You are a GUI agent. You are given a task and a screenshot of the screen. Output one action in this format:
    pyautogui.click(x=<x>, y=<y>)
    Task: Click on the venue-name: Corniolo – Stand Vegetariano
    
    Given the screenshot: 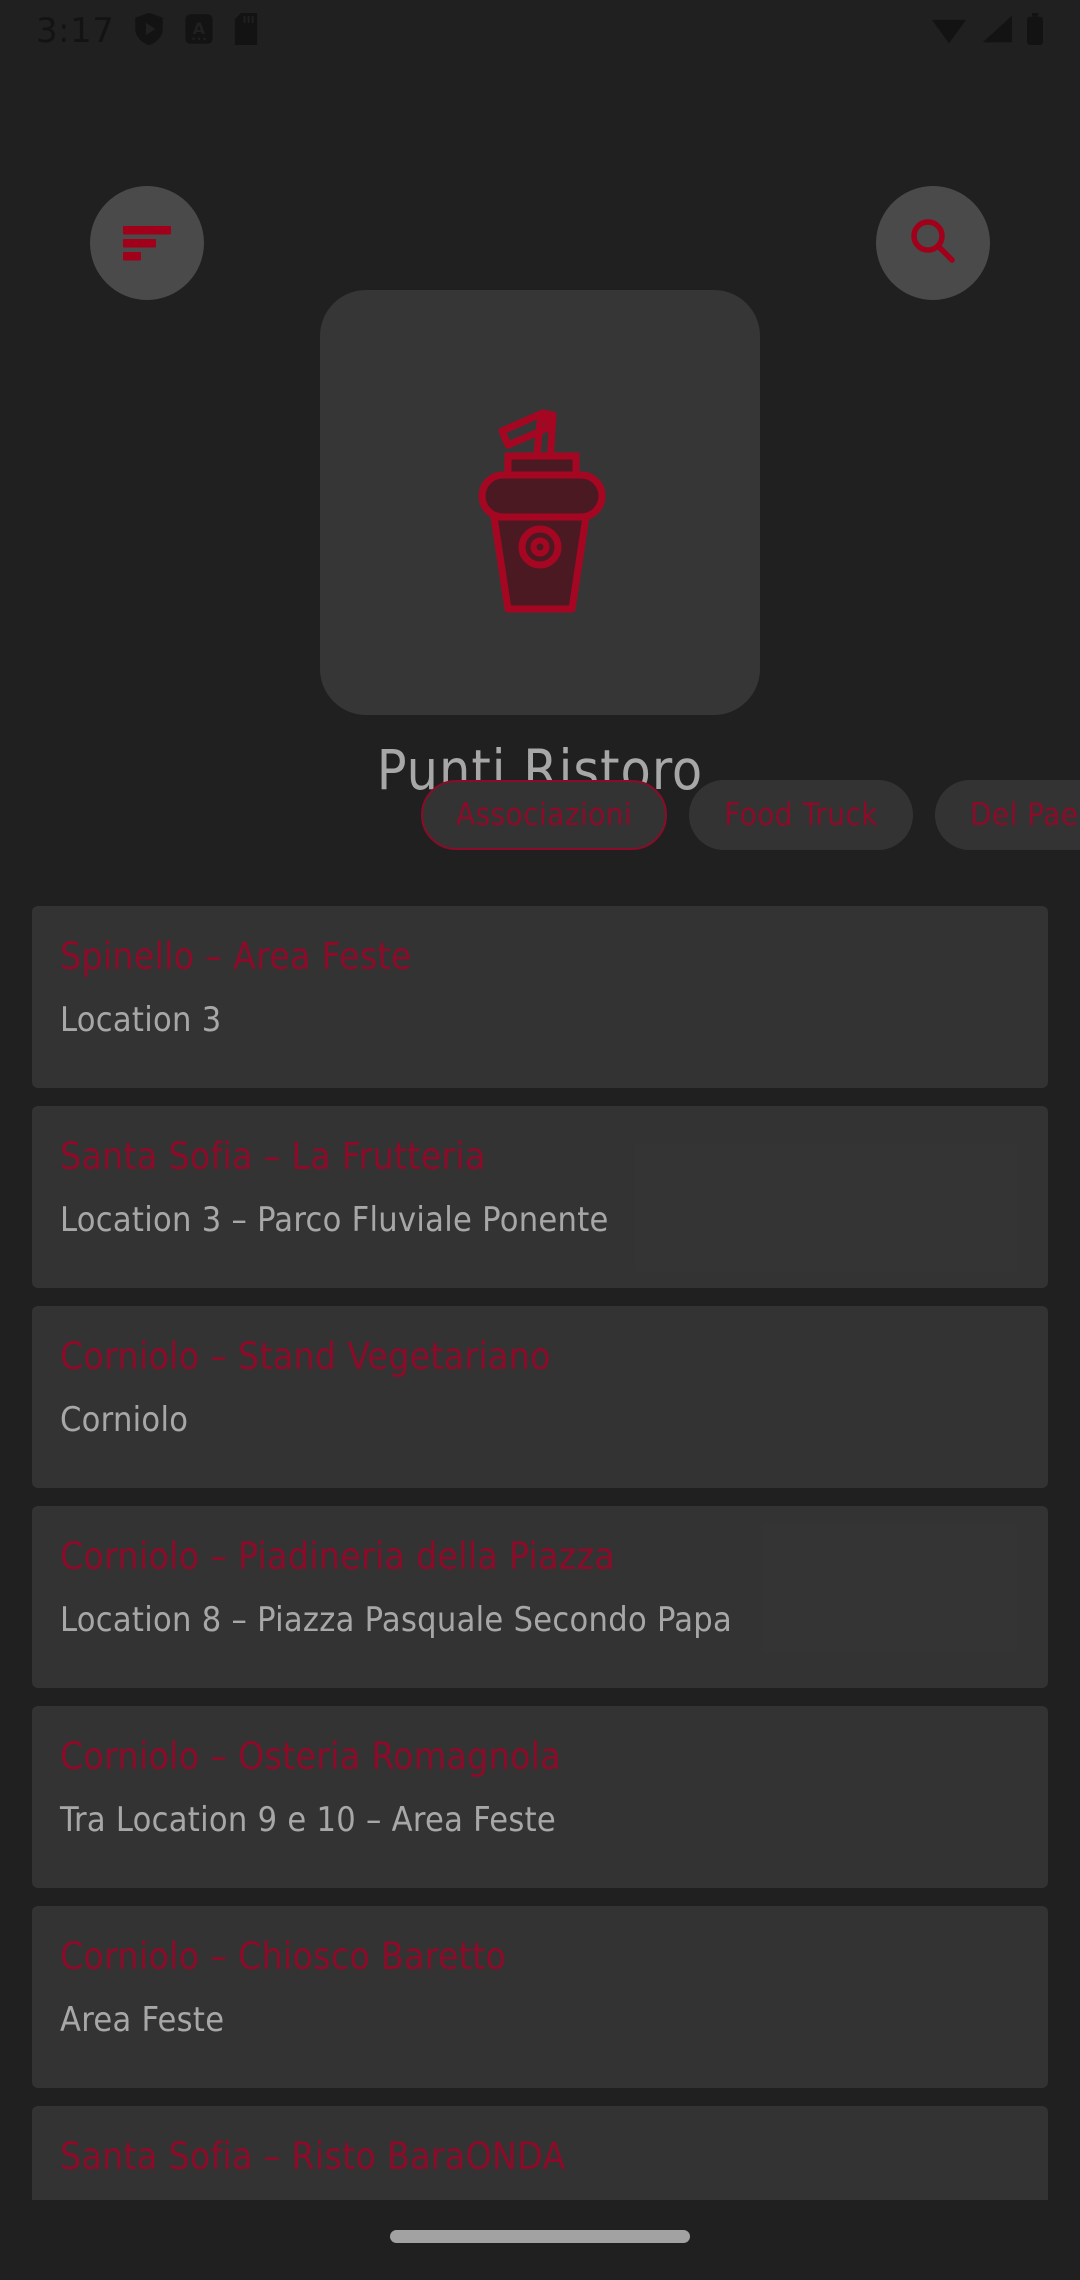 What is the action you would take?
    pyautogui.click(x=305, y=1356)
    